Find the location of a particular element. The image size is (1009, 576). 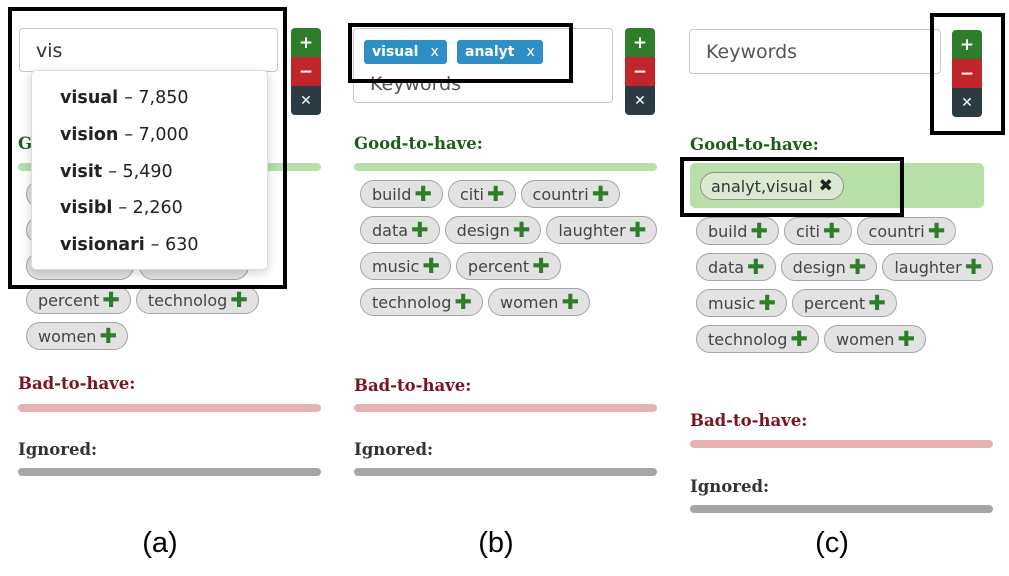

good-to-have-dropzone is located at coordinates (505, 167).